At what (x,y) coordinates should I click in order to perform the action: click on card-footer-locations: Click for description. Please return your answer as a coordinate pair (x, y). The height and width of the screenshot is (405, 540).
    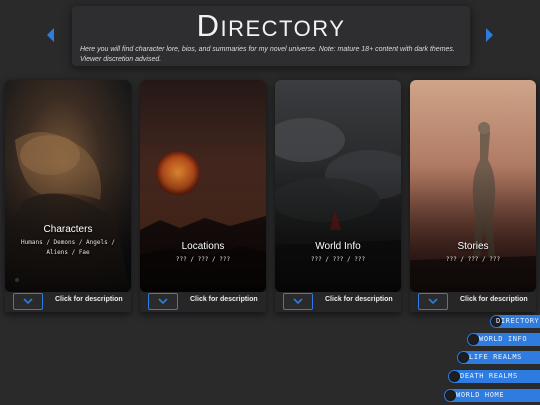
    Looking at the image, I should click on (203, 302).